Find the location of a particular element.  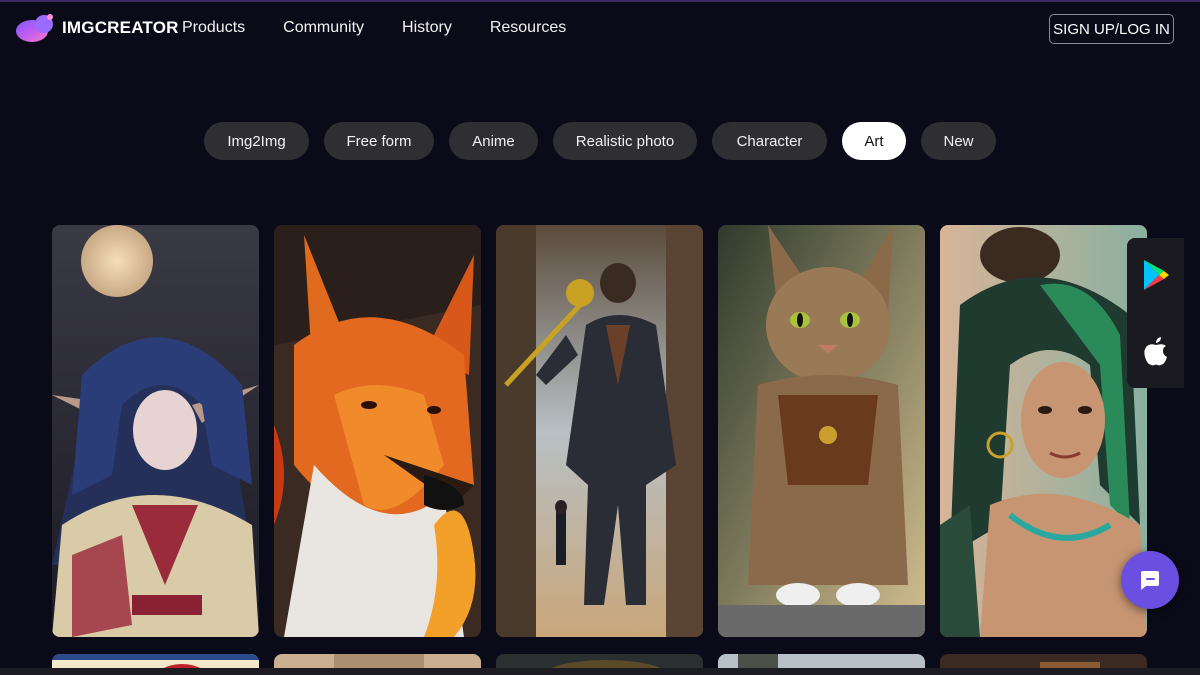

apple-store-button is located at coordinates (1155, 351).